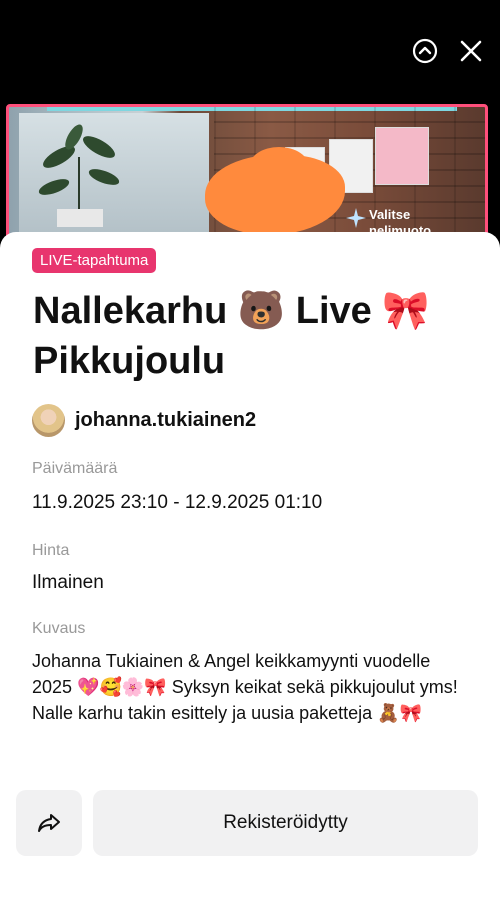 The height and width of the screenshot is (899, 500). I want to click on date-label: Päivämäärä, so click(75, 468).